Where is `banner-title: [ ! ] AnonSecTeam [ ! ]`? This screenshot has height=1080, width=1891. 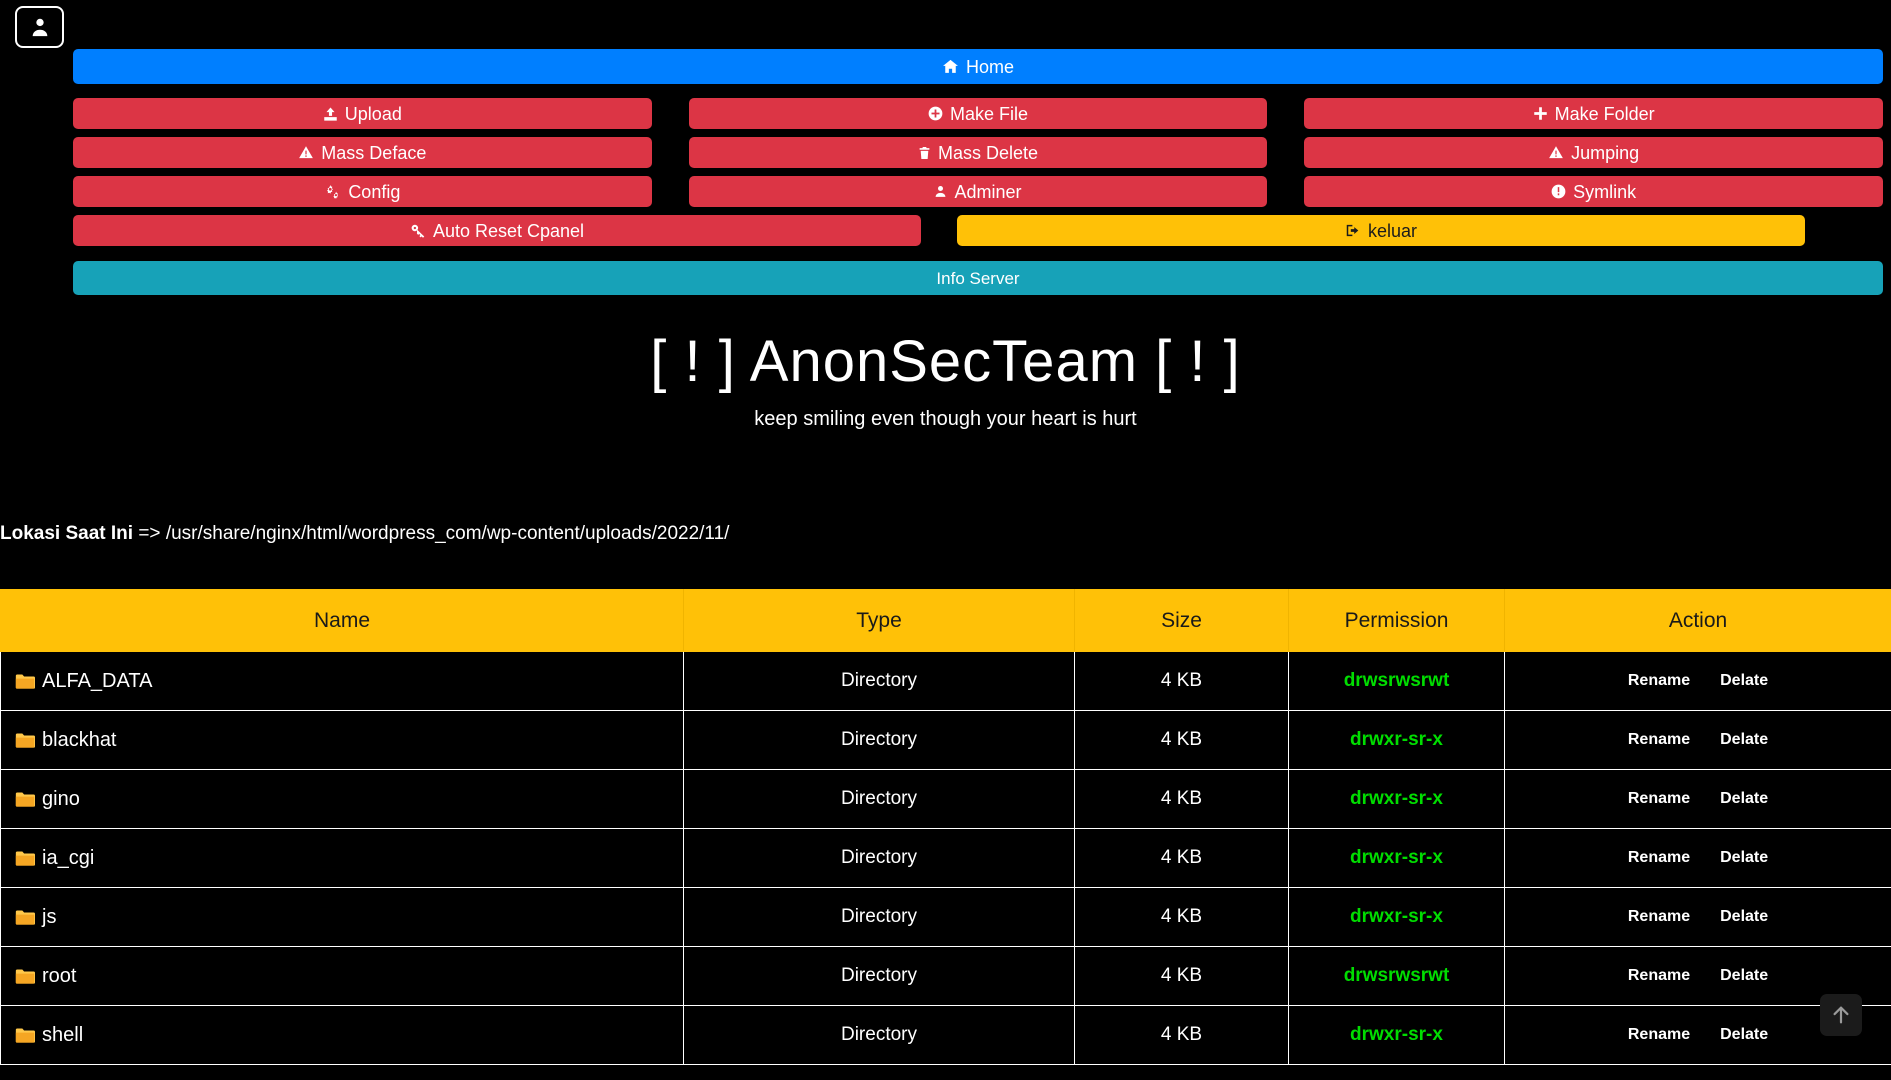 banner-title: [ ! ] AnonSecTeam [ ! ] is located at coordinates (945, 361).